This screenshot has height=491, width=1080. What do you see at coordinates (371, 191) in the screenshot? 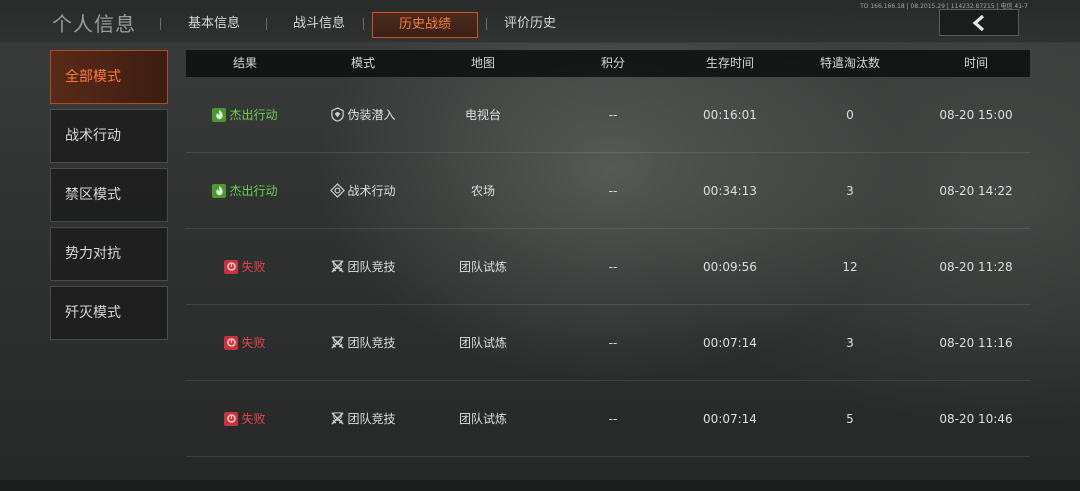
I see `mode-label: 战术行动` at bounding box center [371, 191].